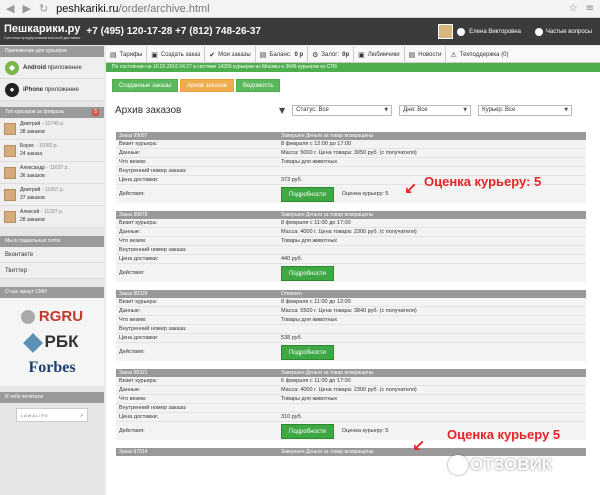 Image resolution: width=600 pixels, height=495 pixels. Describe the element at coordinates (590, 8) in the screenshot. I see `menu-icon: ≡` at that location.